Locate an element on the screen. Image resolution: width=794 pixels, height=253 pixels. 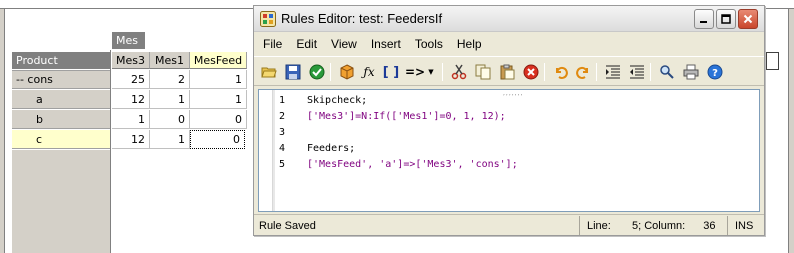
code-text: ['MesFeed', 'a']=>['Mes3', 'cons']; is located at coordinates (412, 164).